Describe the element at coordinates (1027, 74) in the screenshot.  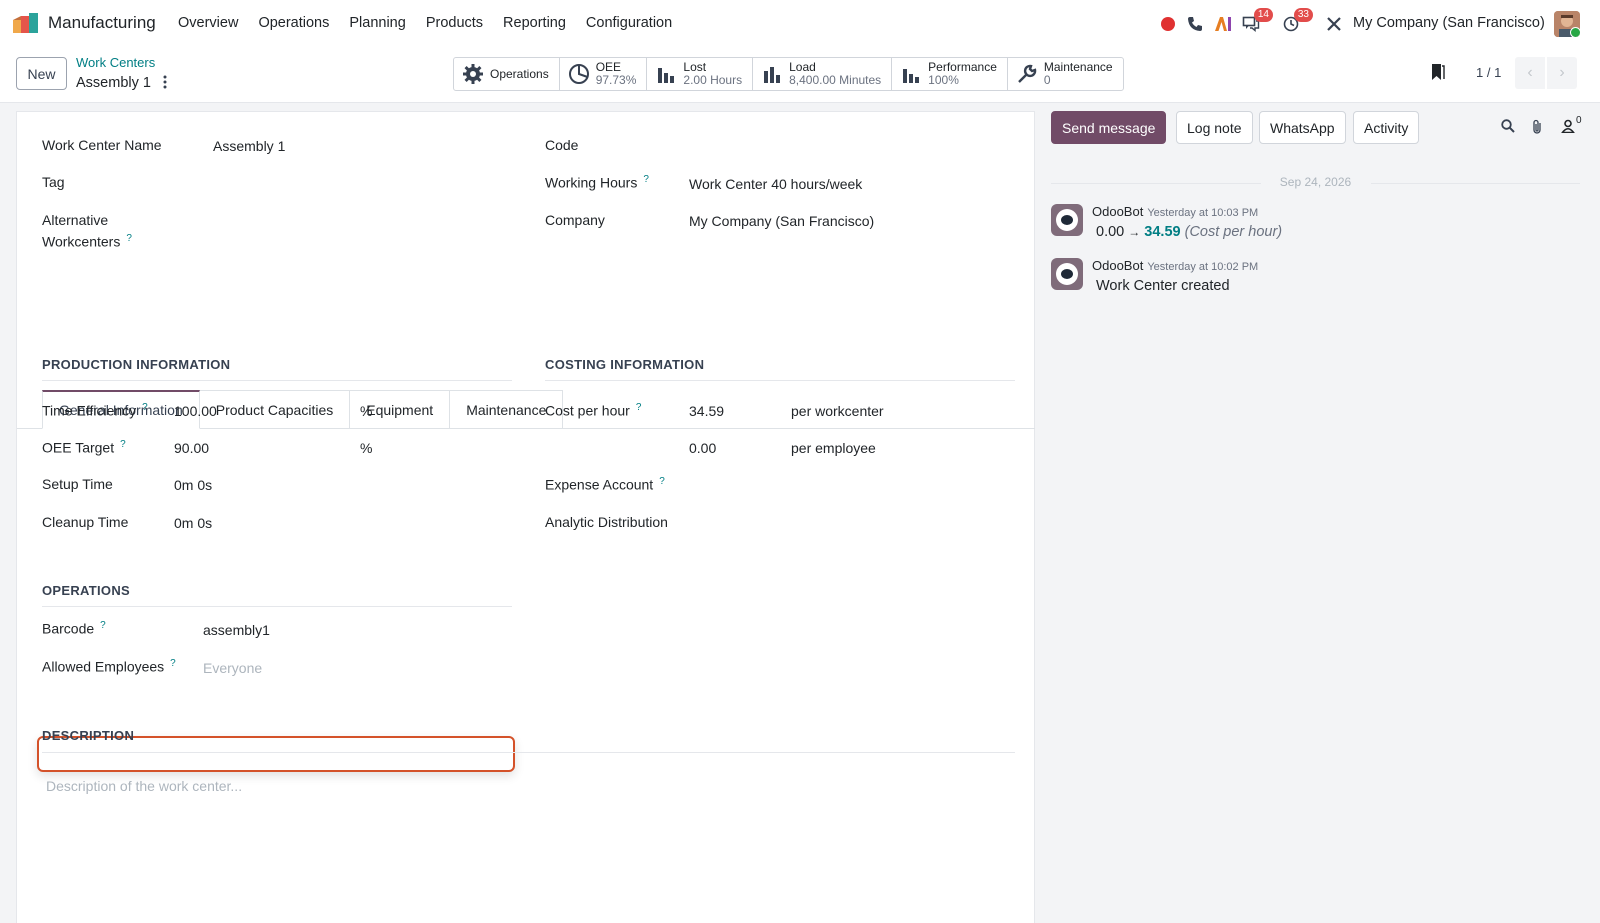
I see `wrench-icon` at that location.